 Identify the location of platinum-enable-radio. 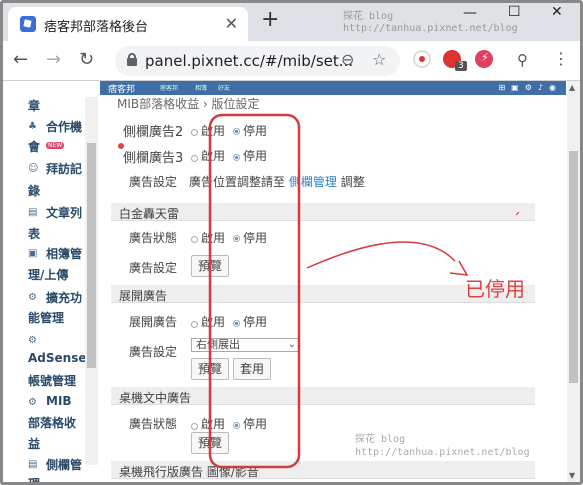
(194, 239).